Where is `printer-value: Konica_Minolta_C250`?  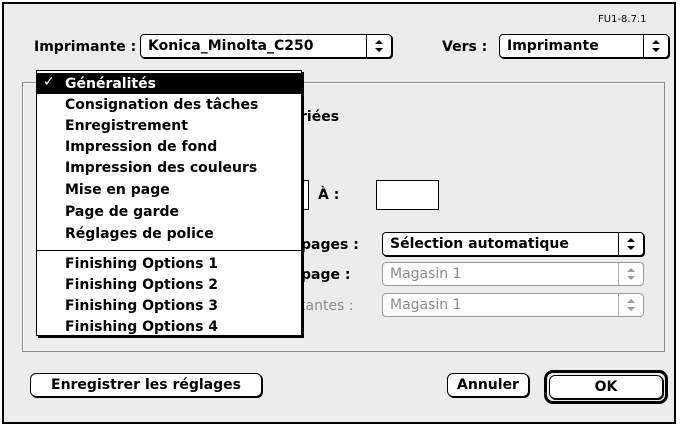
printer-value: Konica_Minolta_C250 is located at coordinates (231, 46).